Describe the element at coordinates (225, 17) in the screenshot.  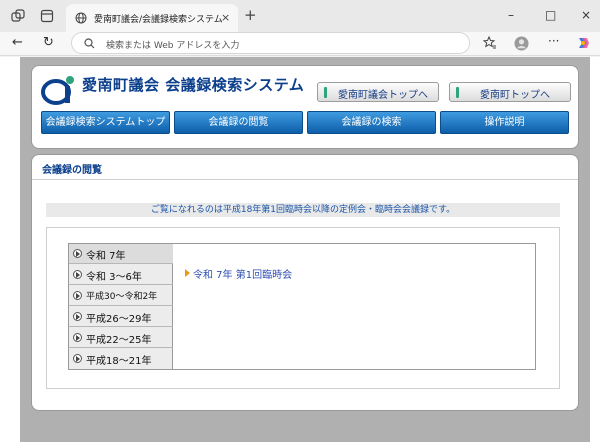
I see `tab-close-icon: ×` at that location.